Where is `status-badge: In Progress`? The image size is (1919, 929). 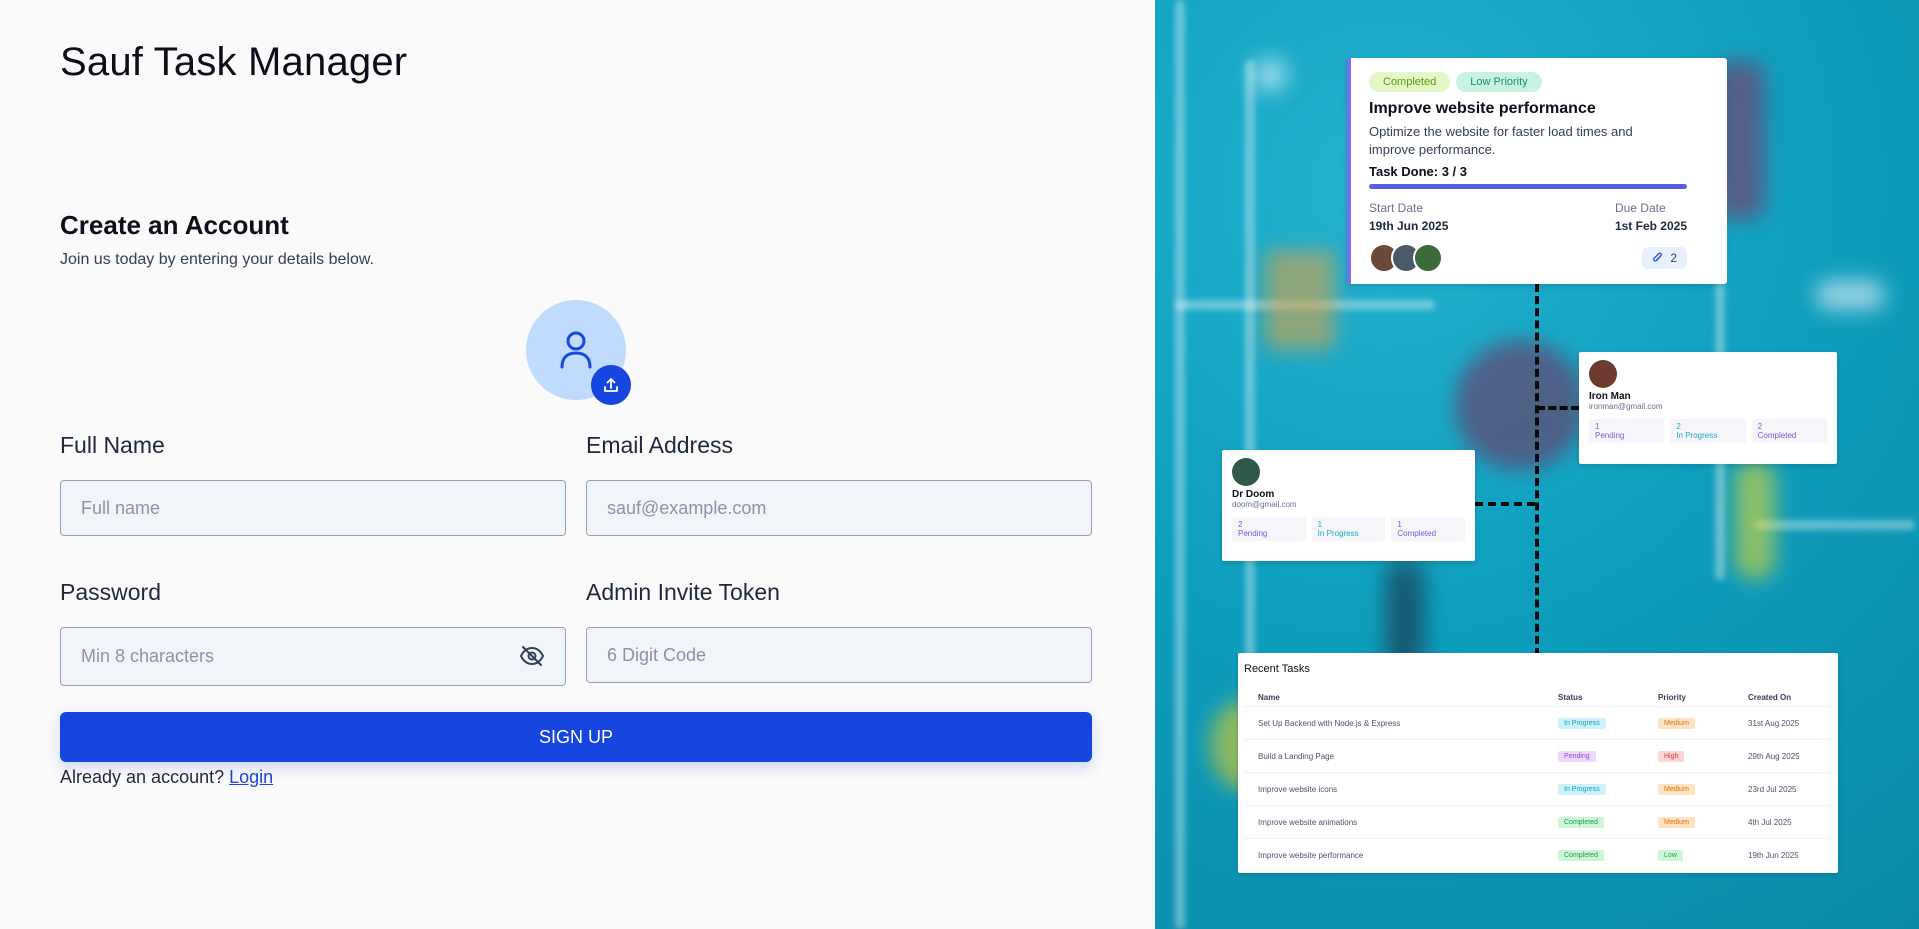 status-badge: In Progress is located at coordinates (1582, 723).